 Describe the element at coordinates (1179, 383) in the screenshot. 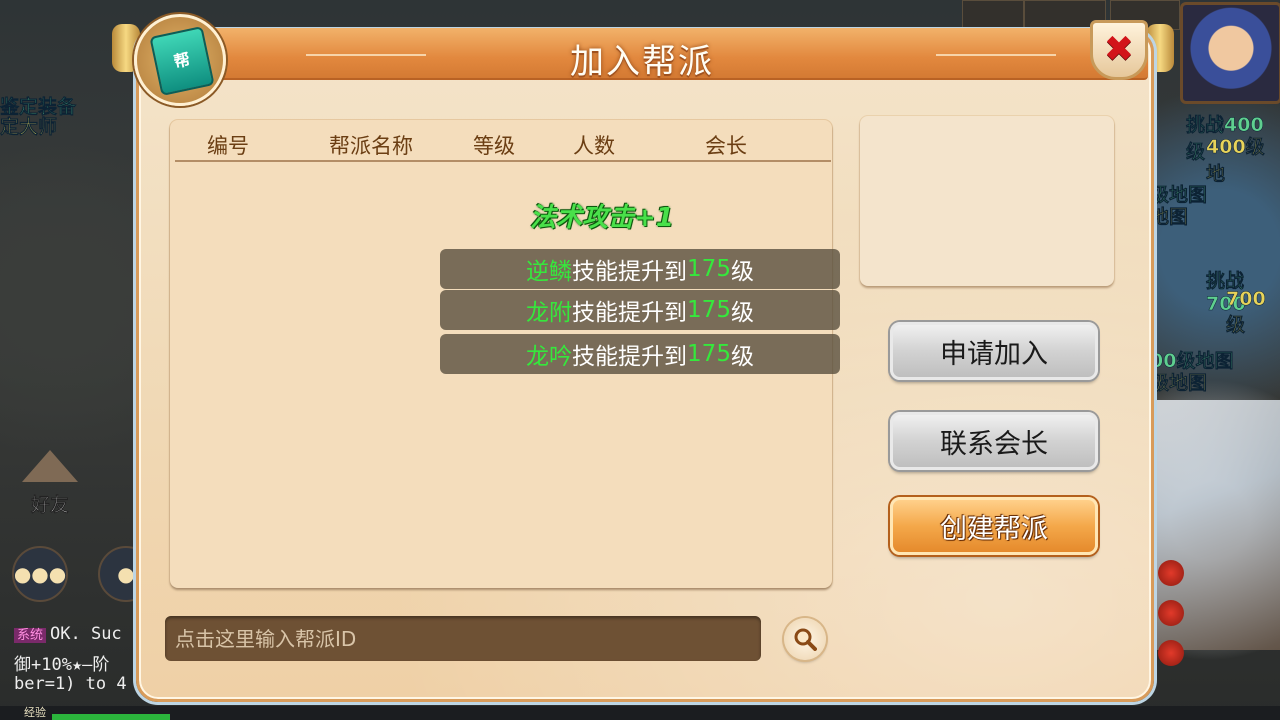

I see `world-label: 级地图` at that location.